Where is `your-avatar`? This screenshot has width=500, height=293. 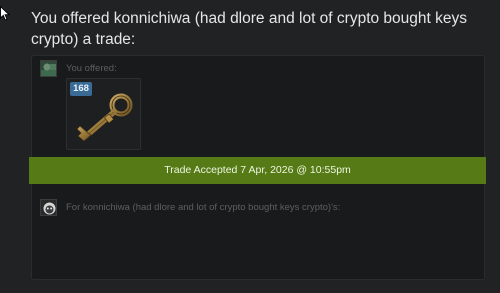
your-avatar is located at coordinates (48, 68).